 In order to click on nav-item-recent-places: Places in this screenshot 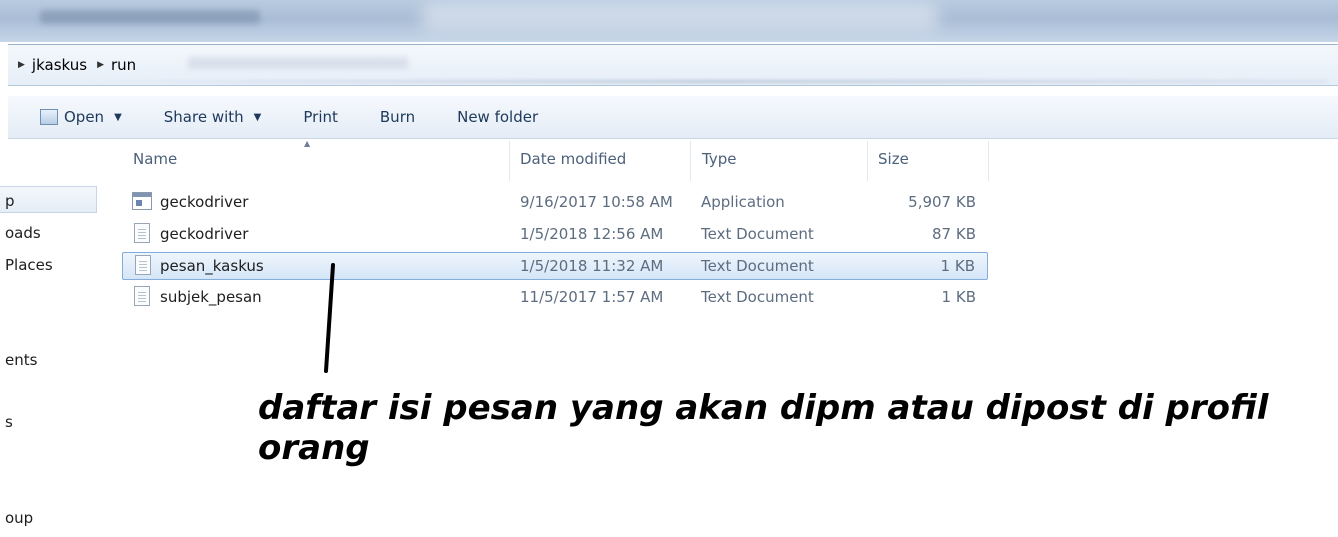, I will do `click(29, 265)`.